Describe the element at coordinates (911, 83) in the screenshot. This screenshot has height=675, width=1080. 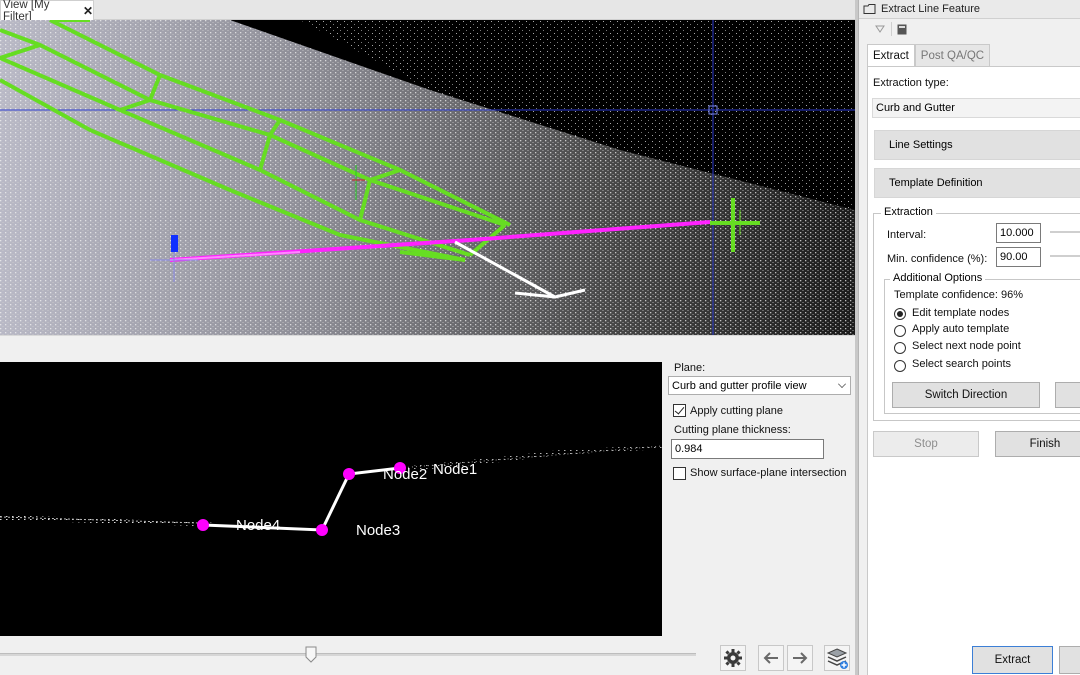
I see `extraction-type-label: Extraction type:` at that location.